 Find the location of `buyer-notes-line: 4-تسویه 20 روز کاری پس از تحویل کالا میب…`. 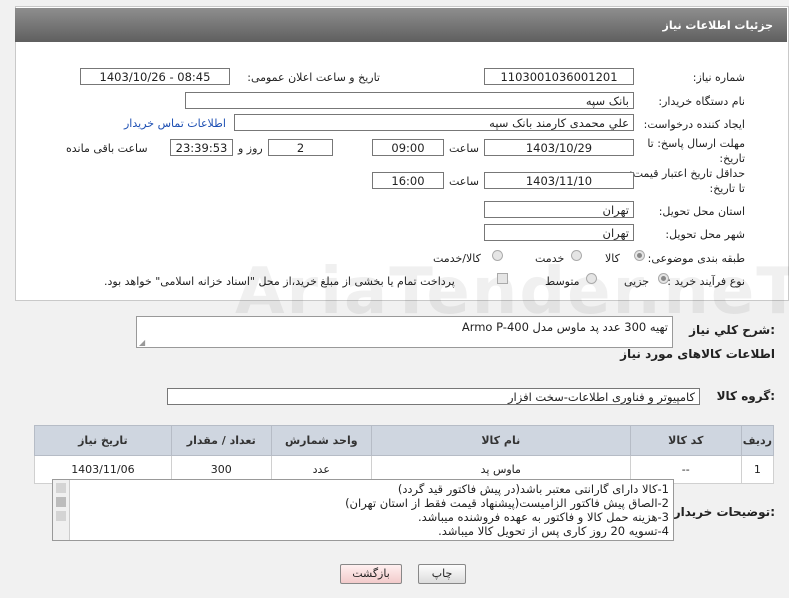

buyer-notes-line: 4-تسویه 20 روز کاری پس از تحویل کالا میب… is located at coordinates (553, 531).